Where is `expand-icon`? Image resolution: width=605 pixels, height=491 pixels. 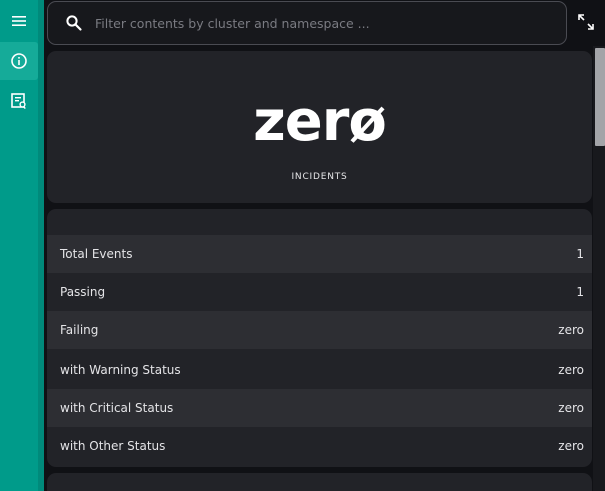 expand-icon is located at coordinates (586, 22).